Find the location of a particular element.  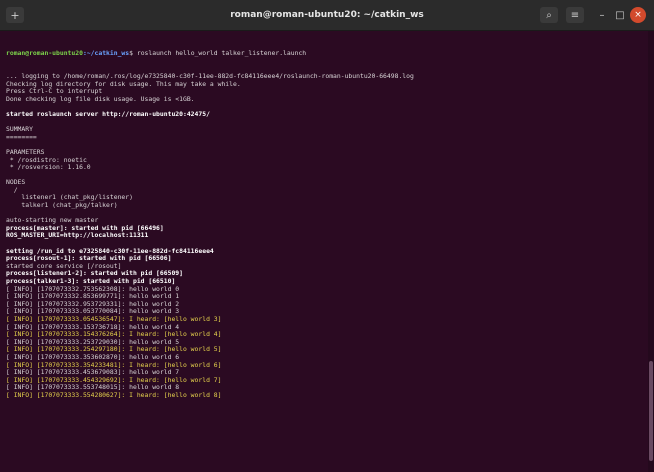

maximize-button: □ is located at coordinates (620, 15).